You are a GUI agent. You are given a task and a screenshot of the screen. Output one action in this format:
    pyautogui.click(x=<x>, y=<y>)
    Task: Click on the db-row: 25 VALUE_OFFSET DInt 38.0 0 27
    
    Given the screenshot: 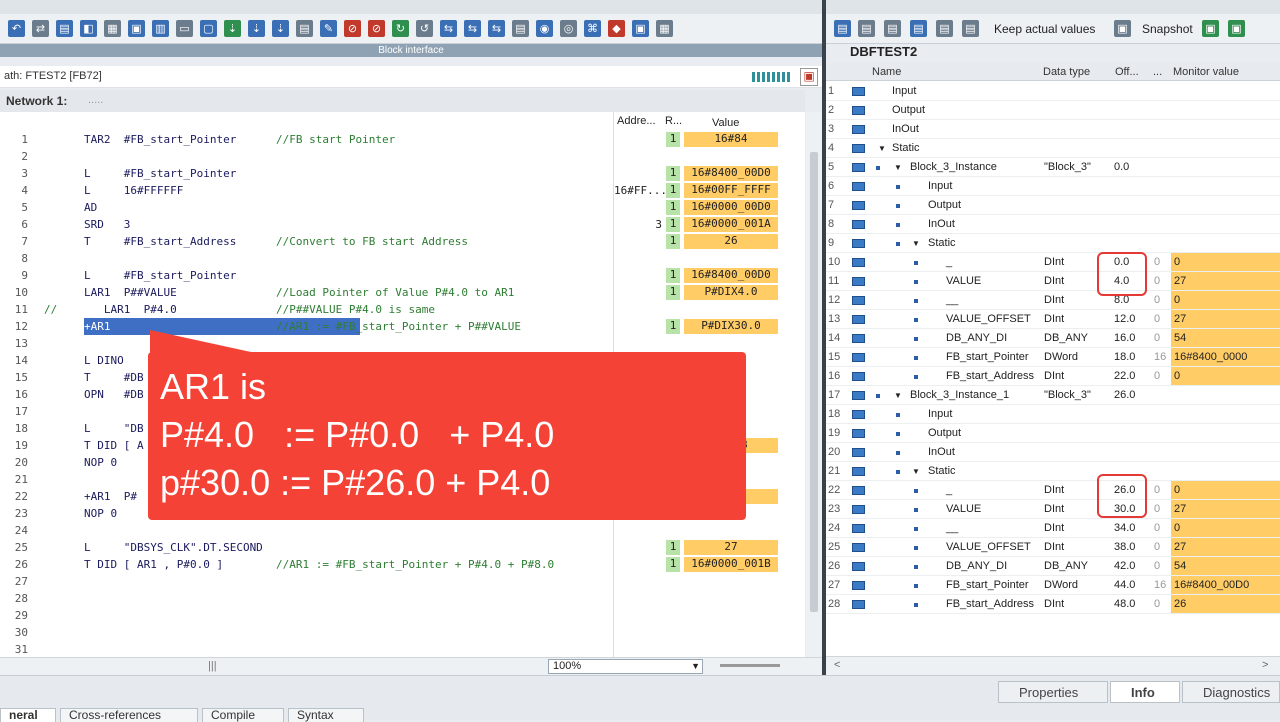 What is the action you would take?
    pyautogui.click(x=1053, y=547)
    